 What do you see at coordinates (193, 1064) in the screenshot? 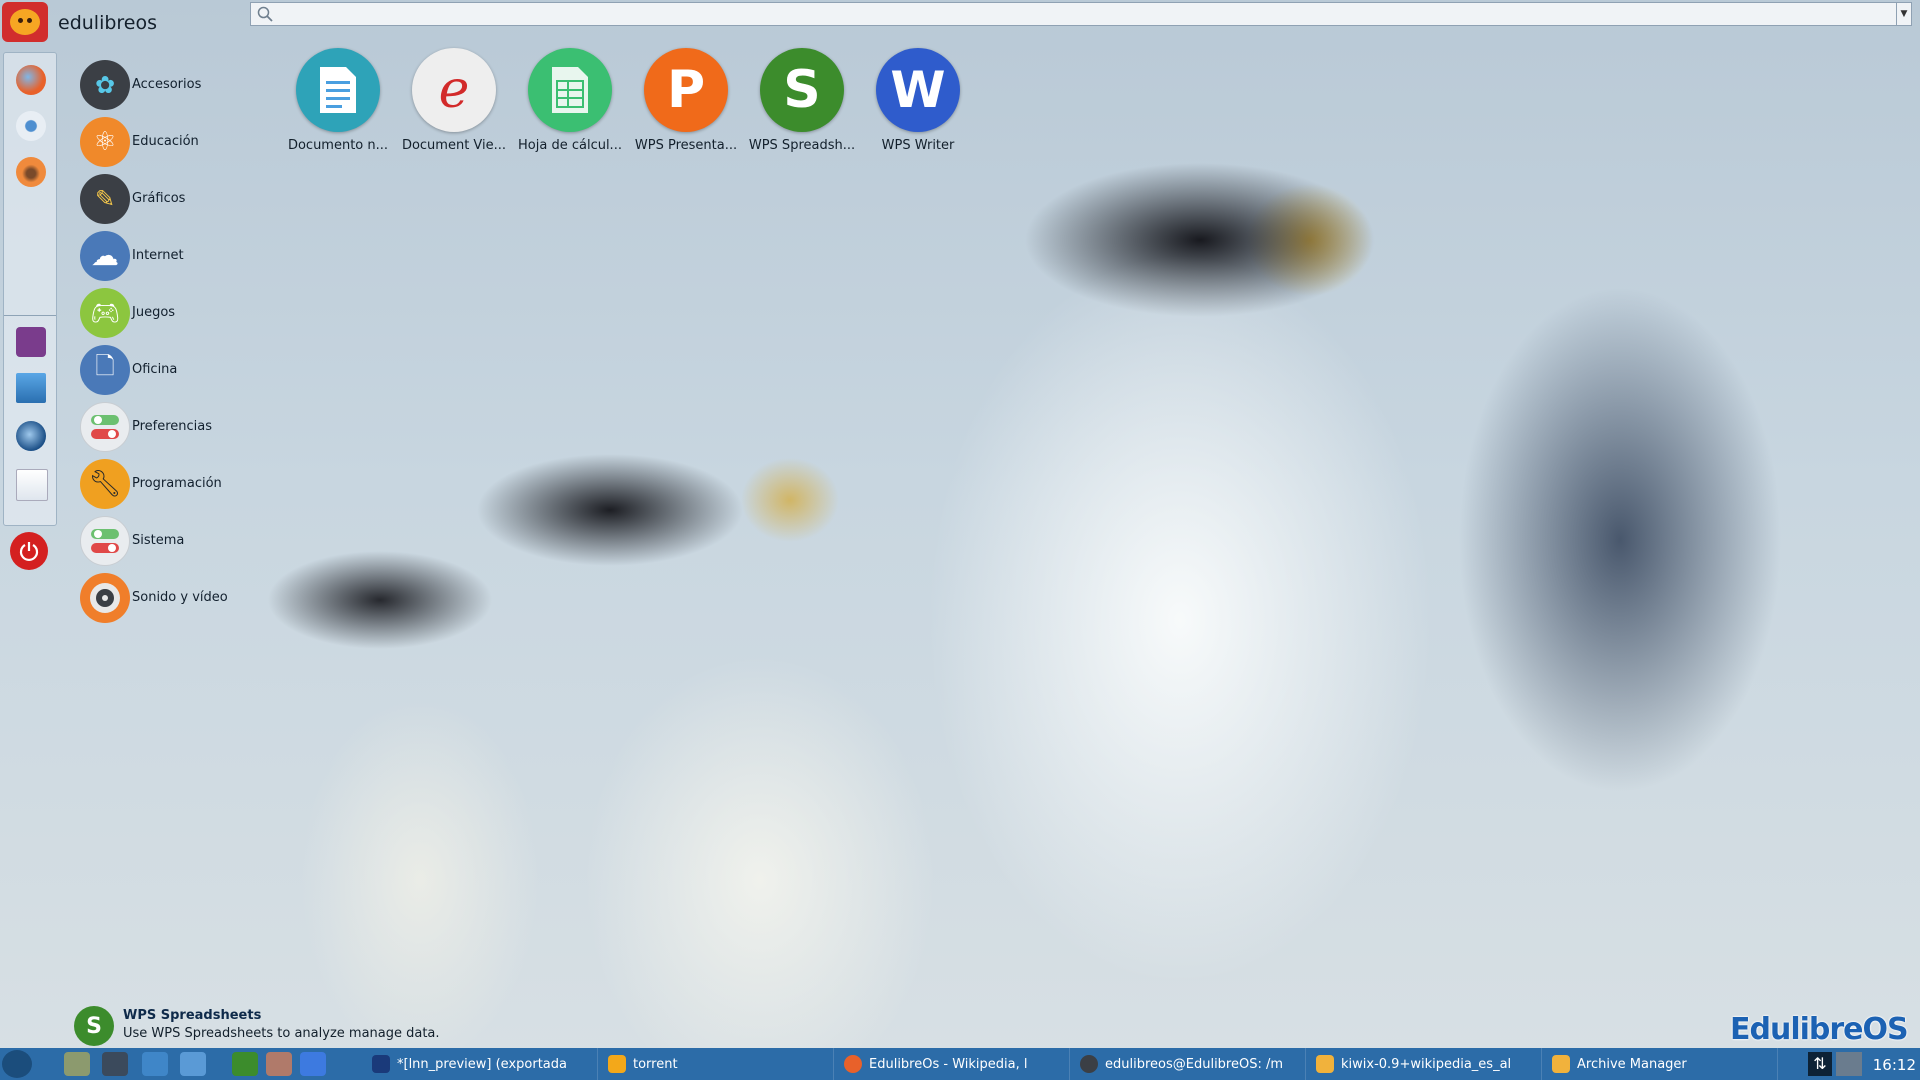
I see `home-icon` at bounding box center [193, 1064].